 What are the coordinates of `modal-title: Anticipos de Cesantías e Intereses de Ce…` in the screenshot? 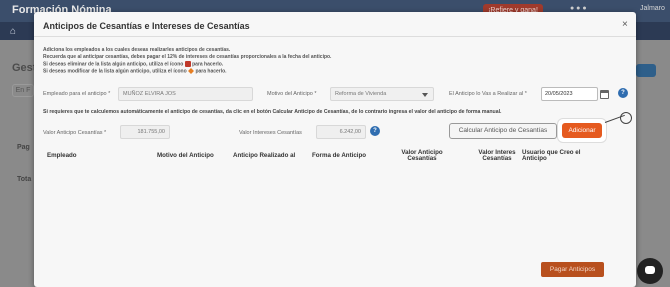 It's located at (146, 26).